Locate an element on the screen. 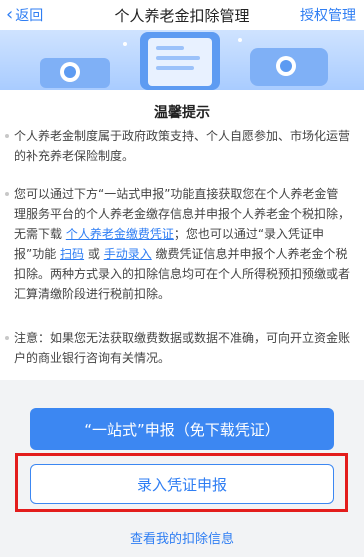  voucher-declare-button: 录入凭证申报 is located at coordinates (182, 484).